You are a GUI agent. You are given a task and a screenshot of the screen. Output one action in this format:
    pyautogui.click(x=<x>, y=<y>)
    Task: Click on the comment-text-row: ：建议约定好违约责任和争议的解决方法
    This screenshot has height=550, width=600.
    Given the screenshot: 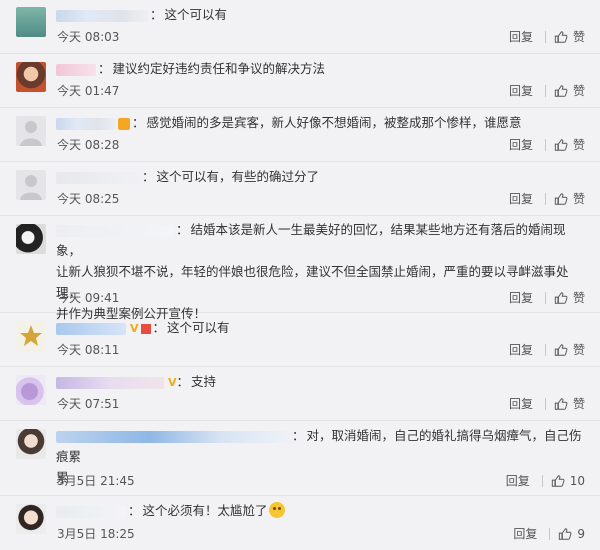 What is the action you would take?
    pyautogui.click(x=322, y=68)
    